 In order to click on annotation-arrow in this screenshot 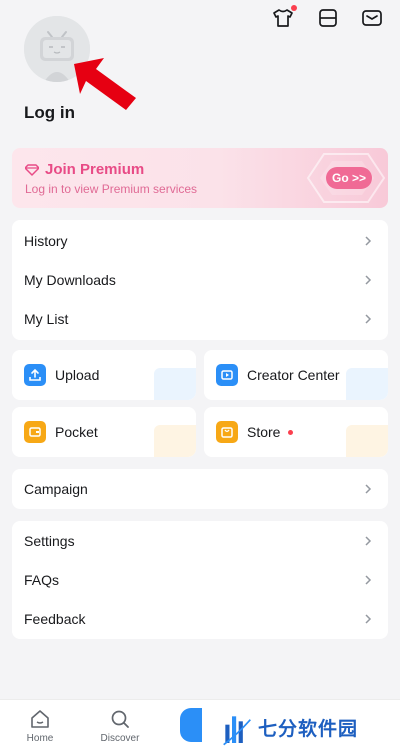, I will do `click(105, 84)`.